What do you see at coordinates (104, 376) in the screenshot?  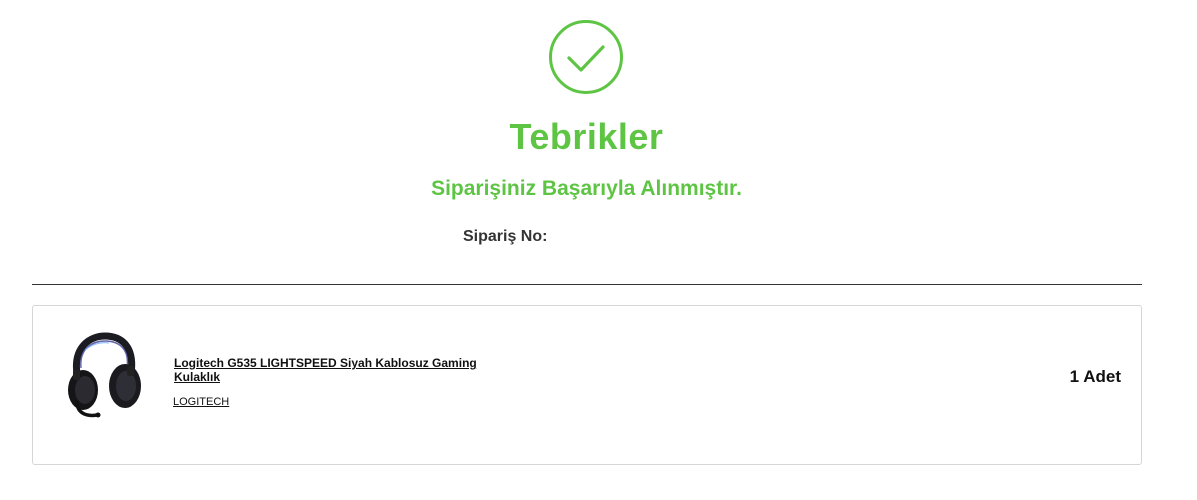 I see `product-image` at bounding box center [104, 376].